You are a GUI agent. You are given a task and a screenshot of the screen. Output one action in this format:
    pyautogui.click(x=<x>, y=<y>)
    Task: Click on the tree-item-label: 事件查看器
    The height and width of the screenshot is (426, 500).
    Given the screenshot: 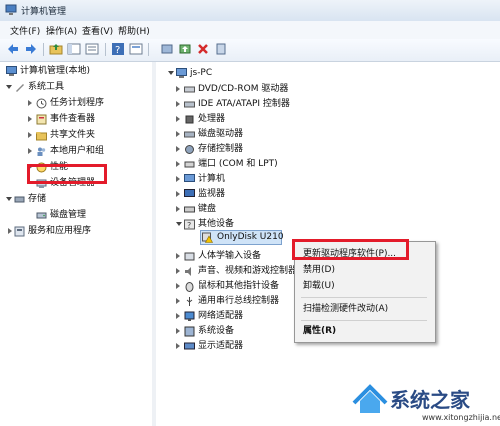 What is the action you would take?
    pyautogui.click(x=73, y=119)
    